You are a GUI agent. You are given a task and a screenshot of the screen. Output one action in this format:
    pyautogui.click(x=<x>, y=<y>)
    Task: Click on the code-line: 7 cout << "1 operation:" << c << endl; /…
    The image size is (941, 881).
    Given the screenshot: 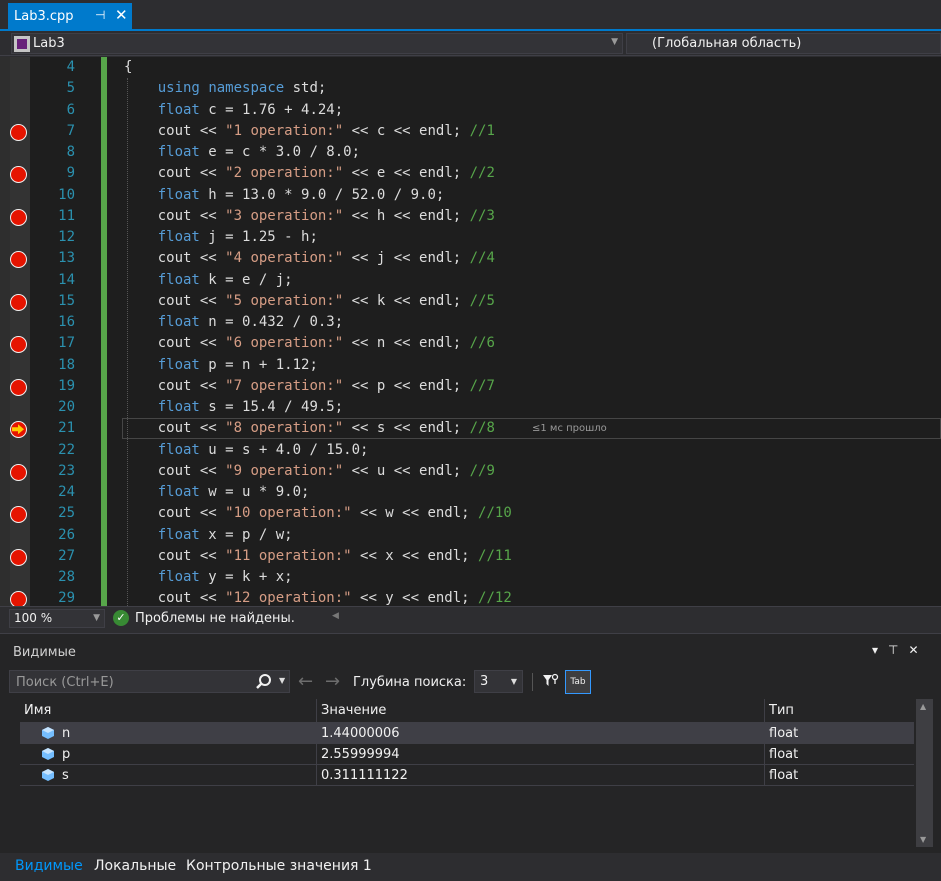 What is the action you would take?
    pyautogui.click(x=470, y=131)
    